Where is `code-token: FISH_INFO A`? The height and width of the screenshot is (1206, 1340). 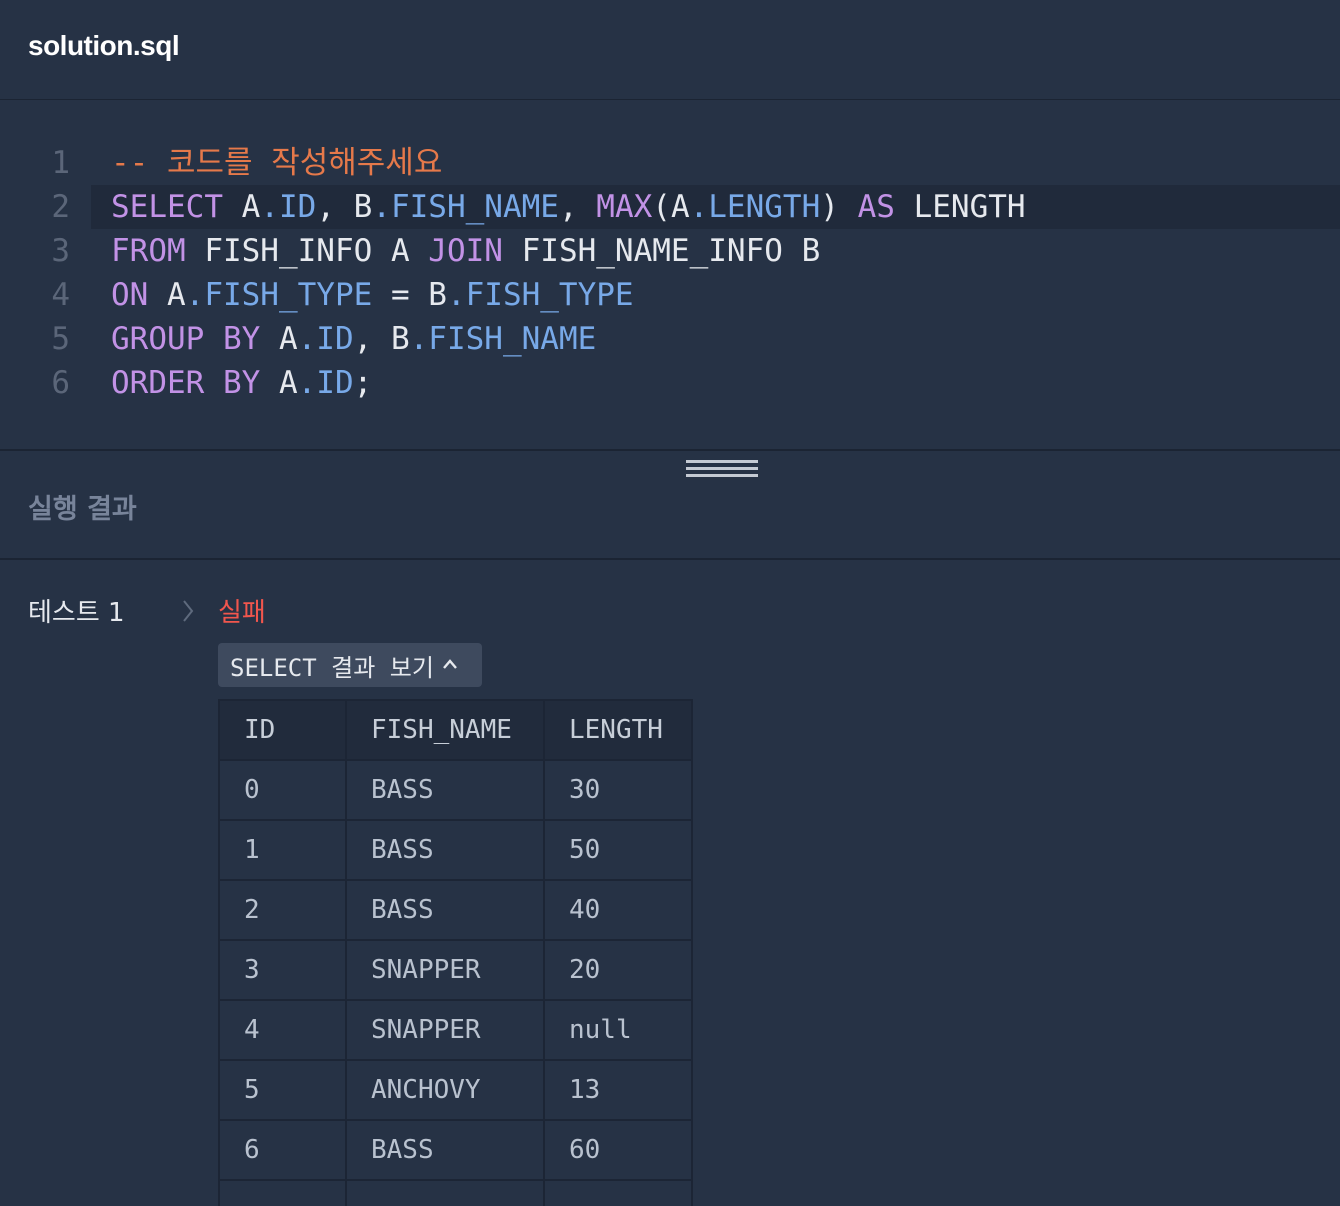
code-token: FISH_INFO A is located at coordinates (307, 251).